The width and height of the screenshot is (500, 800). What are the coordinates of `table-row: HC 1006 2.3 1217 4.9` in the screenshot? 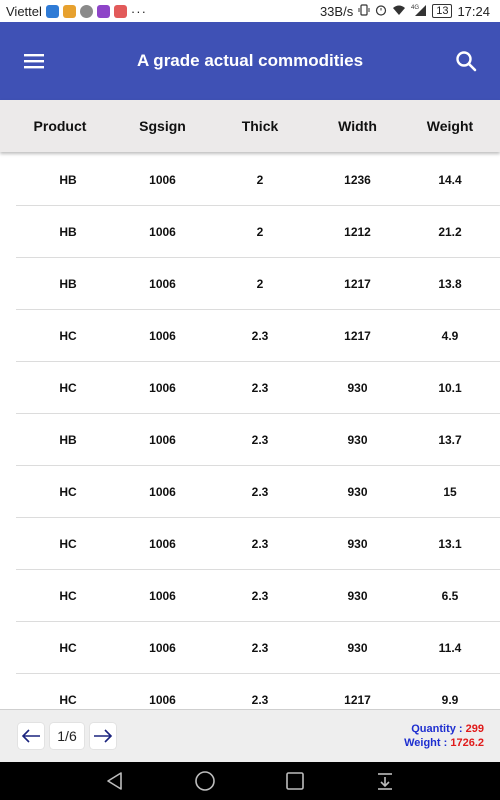 It's located at (258, 336).